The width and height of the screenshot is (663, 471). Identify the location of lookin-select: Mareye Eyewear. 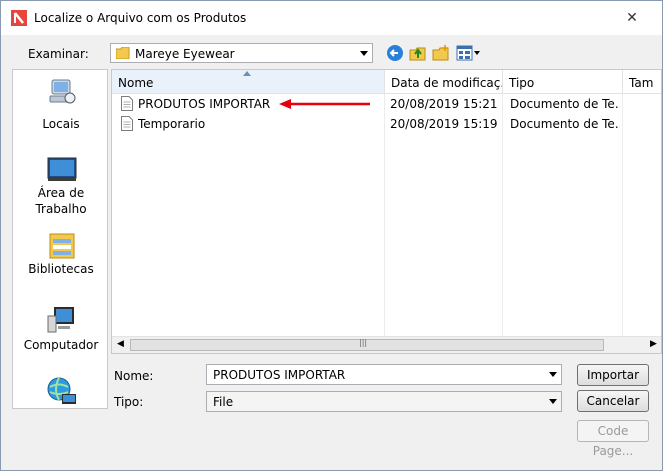
(241, 53).